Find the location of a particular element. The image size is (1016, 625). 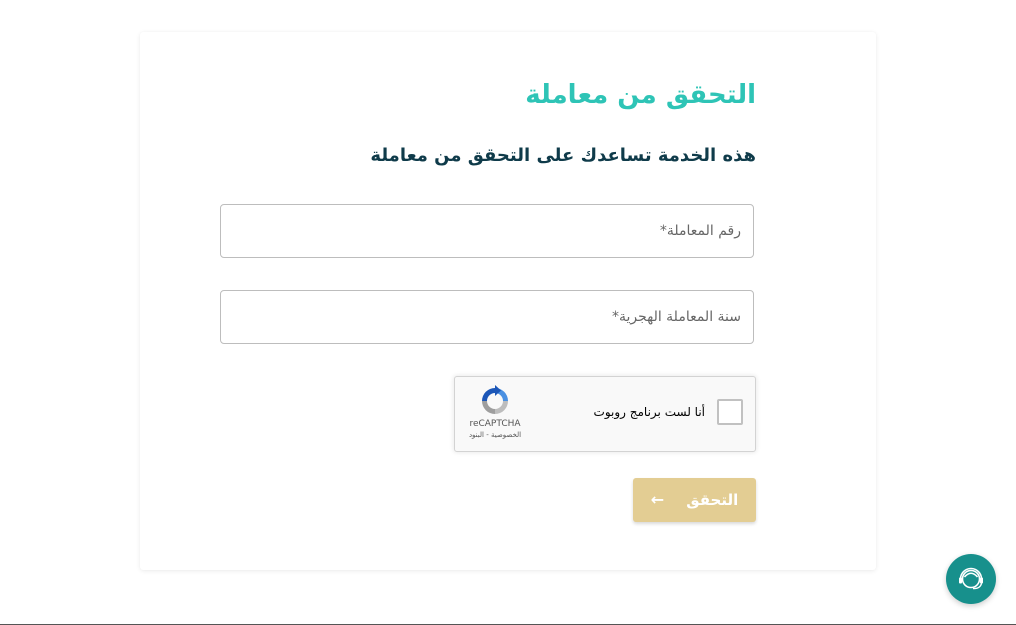

recaptcha-checkbox is located at coordinates (730, 412).